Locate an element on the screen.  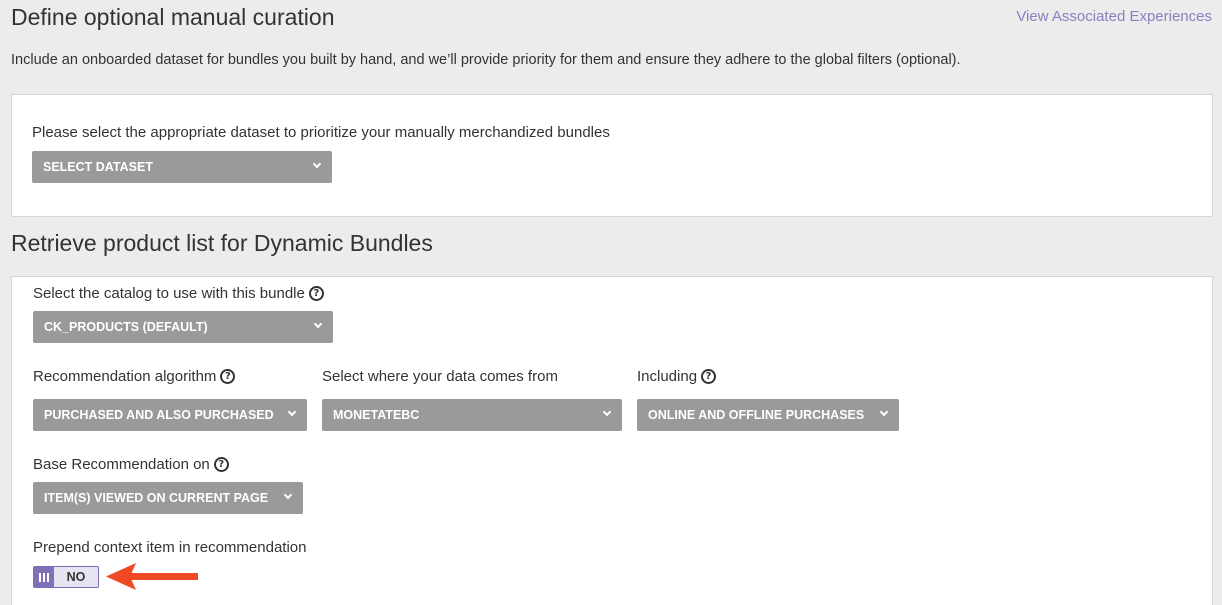
data-source-dropdown-value: MONETATEBC is located at coordinates (376, 415).